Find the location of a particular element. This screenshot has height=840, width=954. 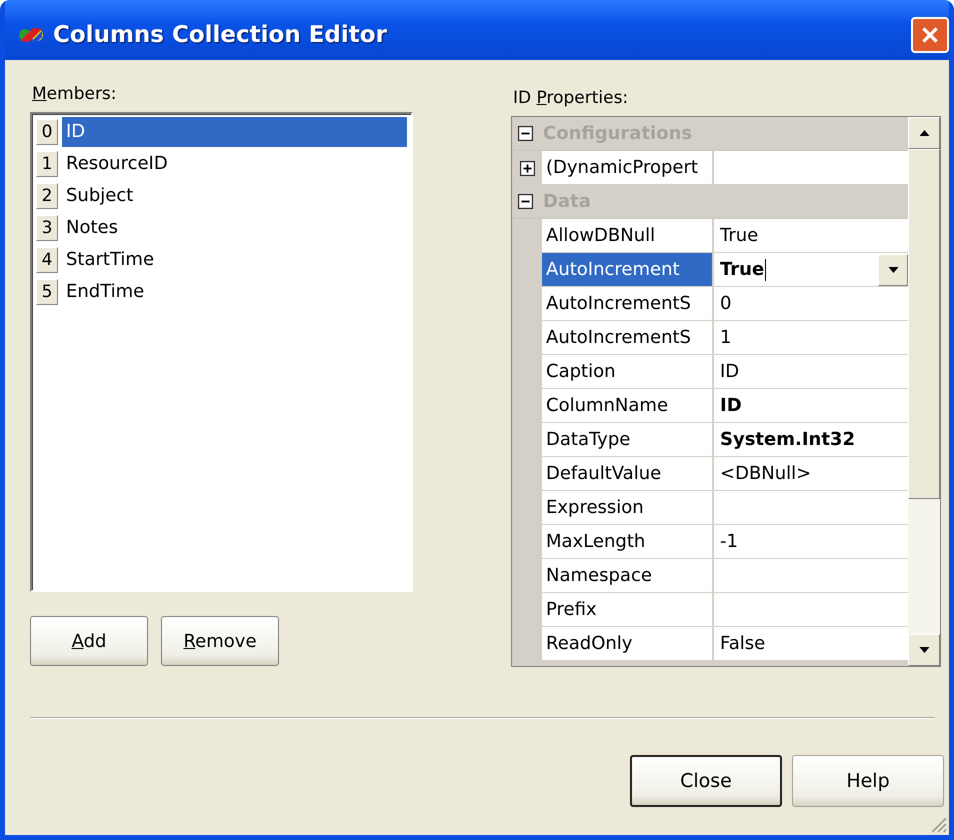

list-button: Remove is located at coordinates (220, 641).